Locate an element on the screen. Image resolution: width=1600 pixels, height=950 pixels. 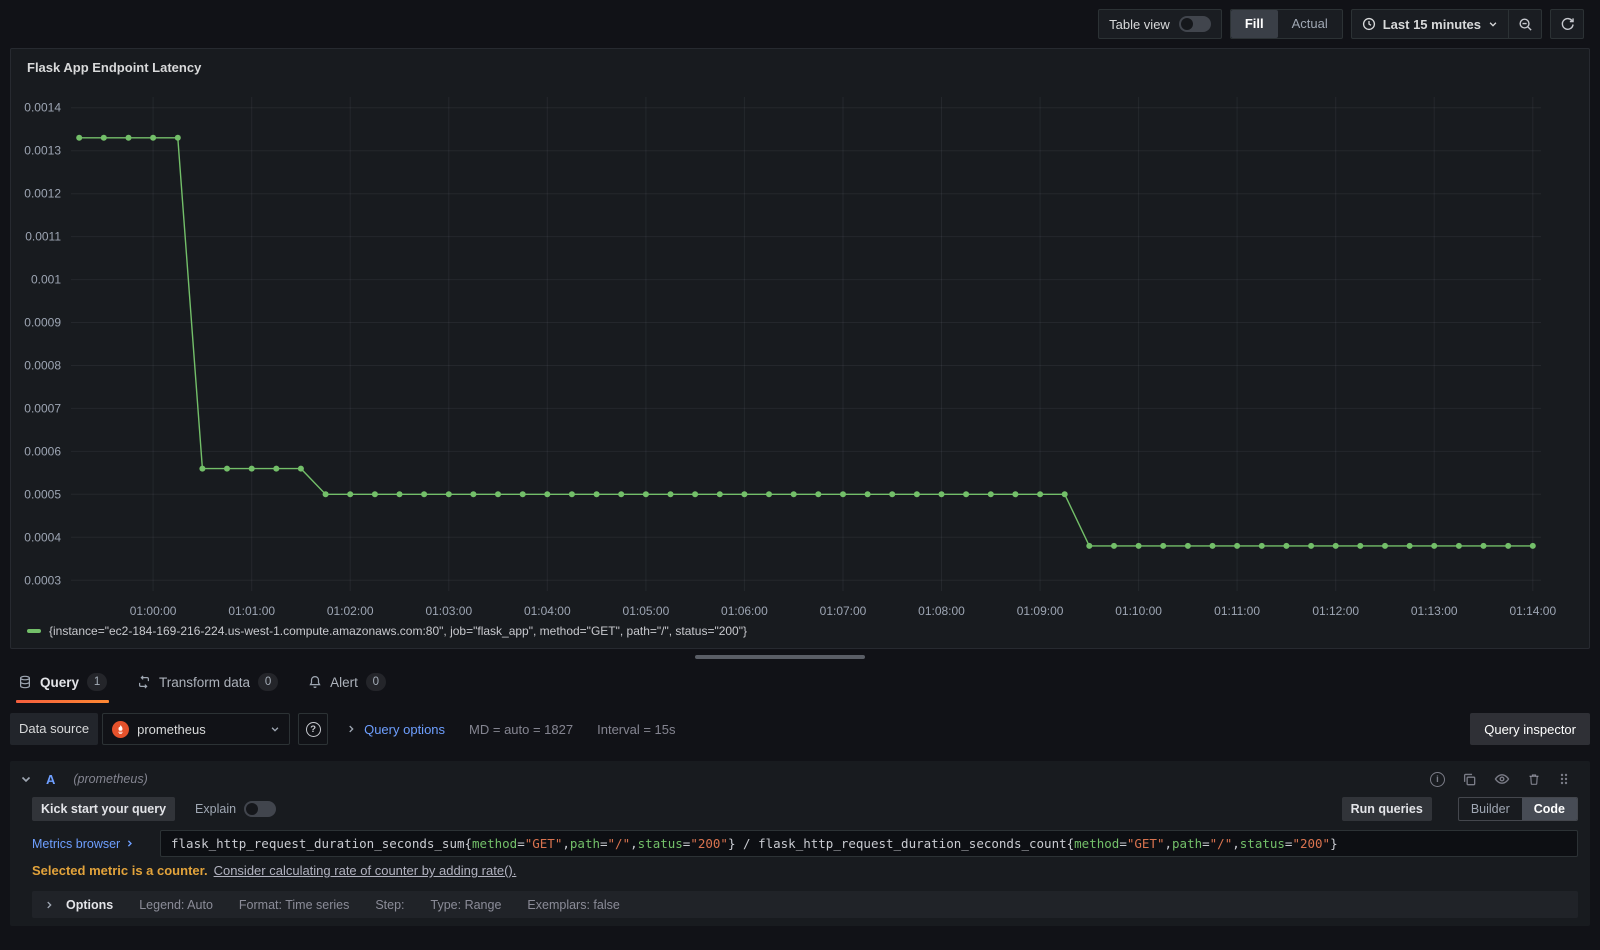
table-view-label: Table view is located at coordinates (1139, 24).